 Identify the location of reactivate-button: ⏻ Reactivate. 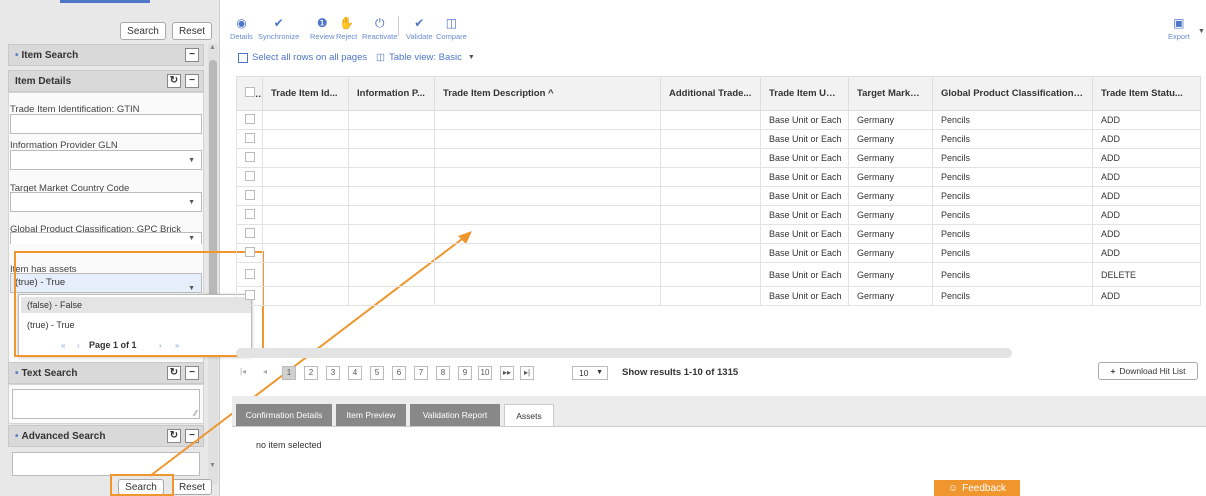
(379, 31).